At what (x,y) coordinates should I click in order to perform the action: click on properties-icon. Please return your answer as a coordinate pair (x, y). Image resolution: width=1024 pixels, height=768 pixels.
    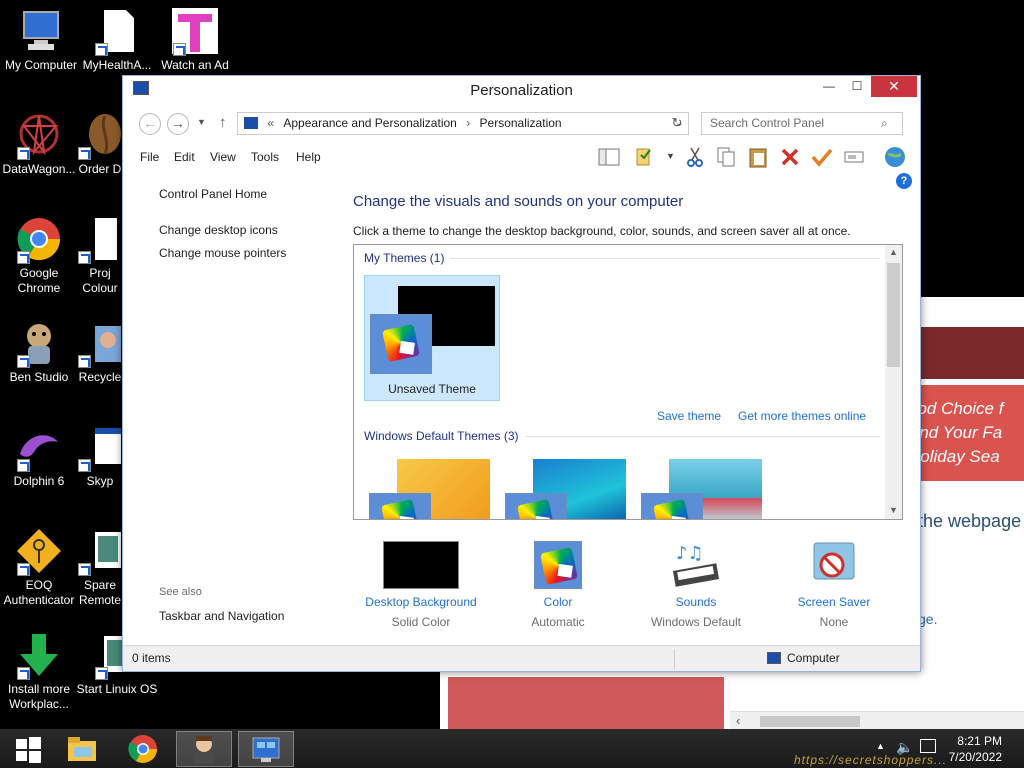
    Looking at the image, I should click on (645, 157).